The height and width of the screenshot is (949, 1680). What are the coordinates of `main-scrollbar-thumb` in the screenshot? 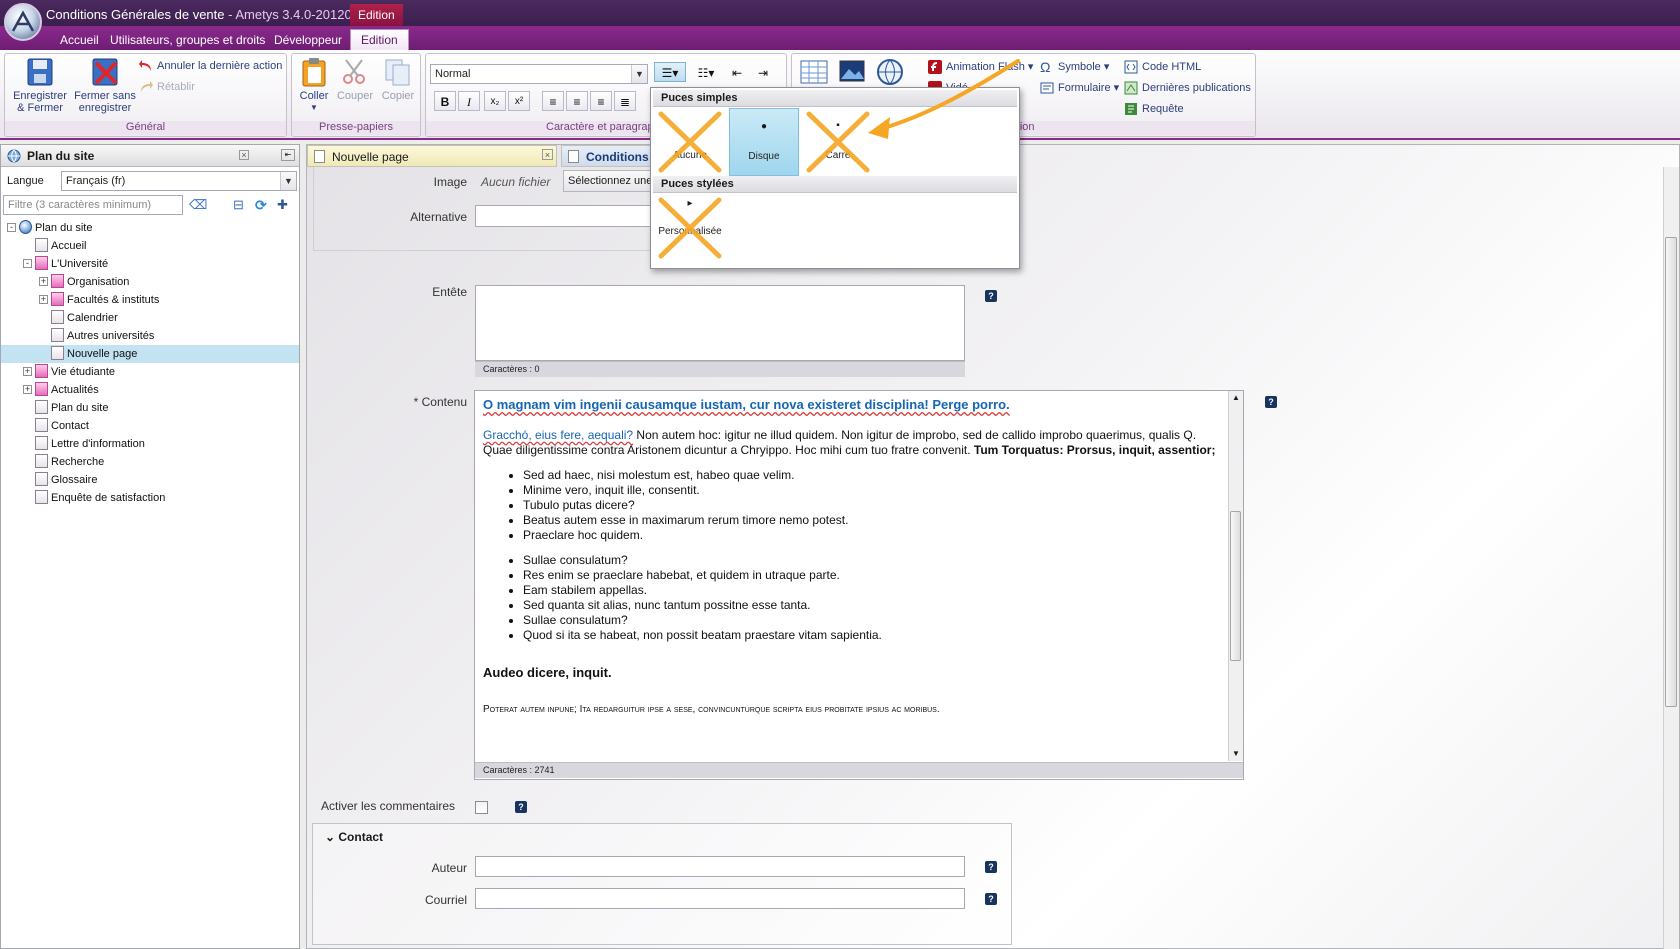 It's located at (1671, 472).